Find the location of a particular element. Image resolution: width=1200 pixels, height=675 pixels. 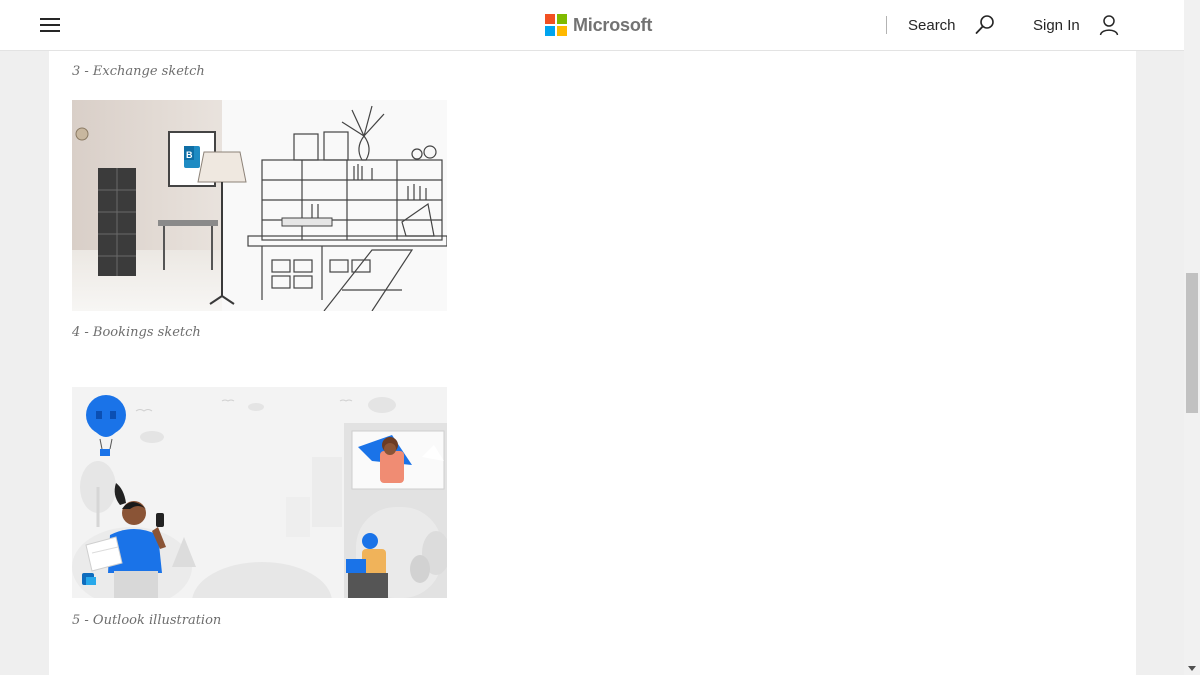

svg-text: B is located at coordinates (189, 155).